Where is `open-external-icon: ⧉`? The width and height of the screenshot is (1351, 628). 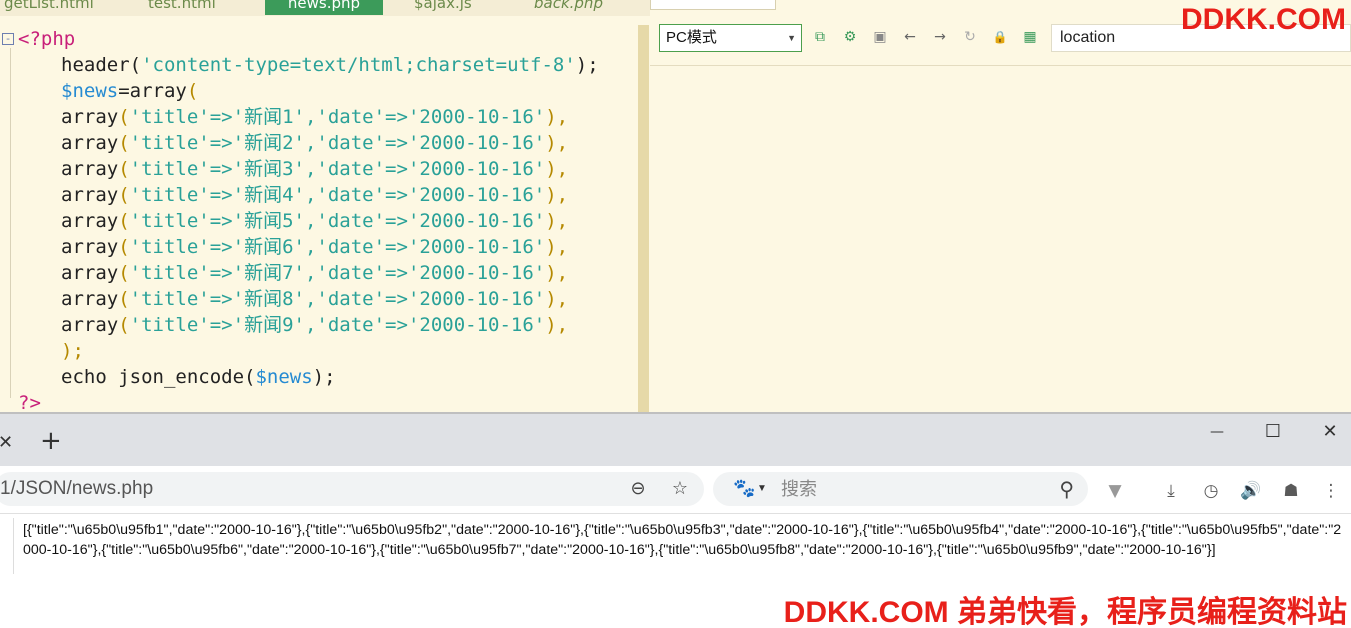 open-external-icon: ⧉ is located at coordinates (820, 37).